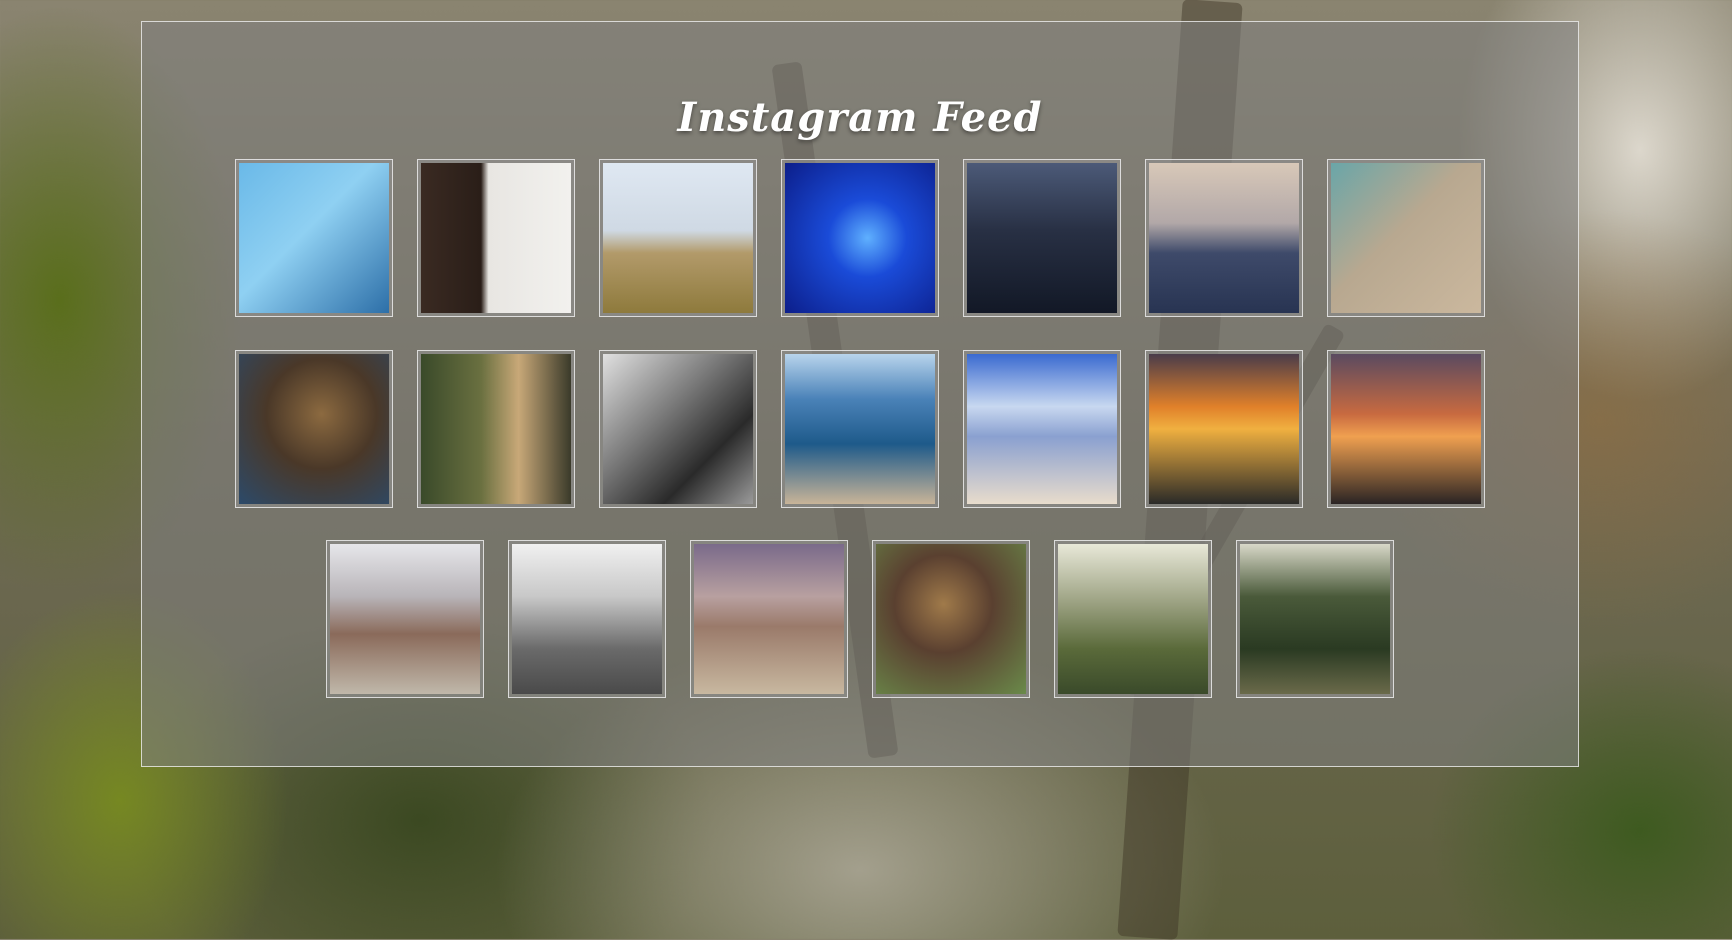 The width and height of the screenshot is (1732, 940). I want to click on photo-desert-doorway, so click(678, 238).